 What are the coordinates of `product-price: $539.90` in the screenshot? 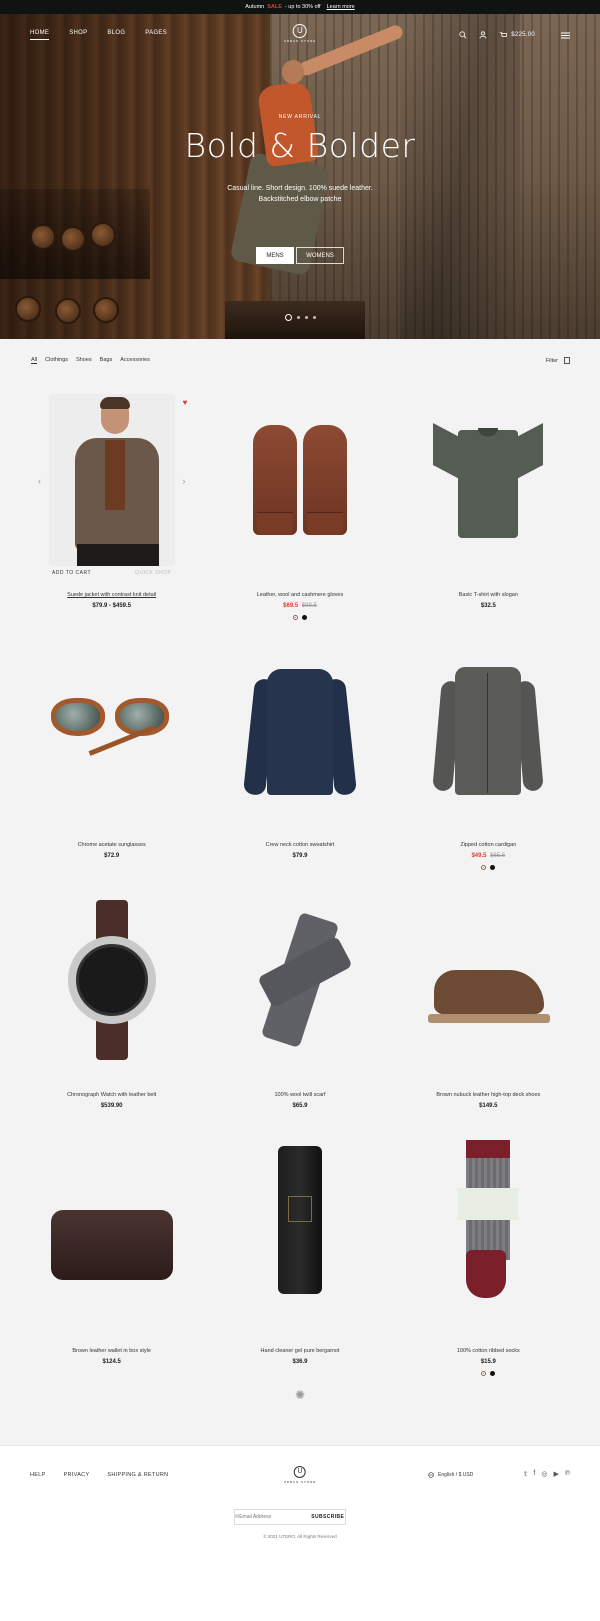 It's located at (111, 1106).